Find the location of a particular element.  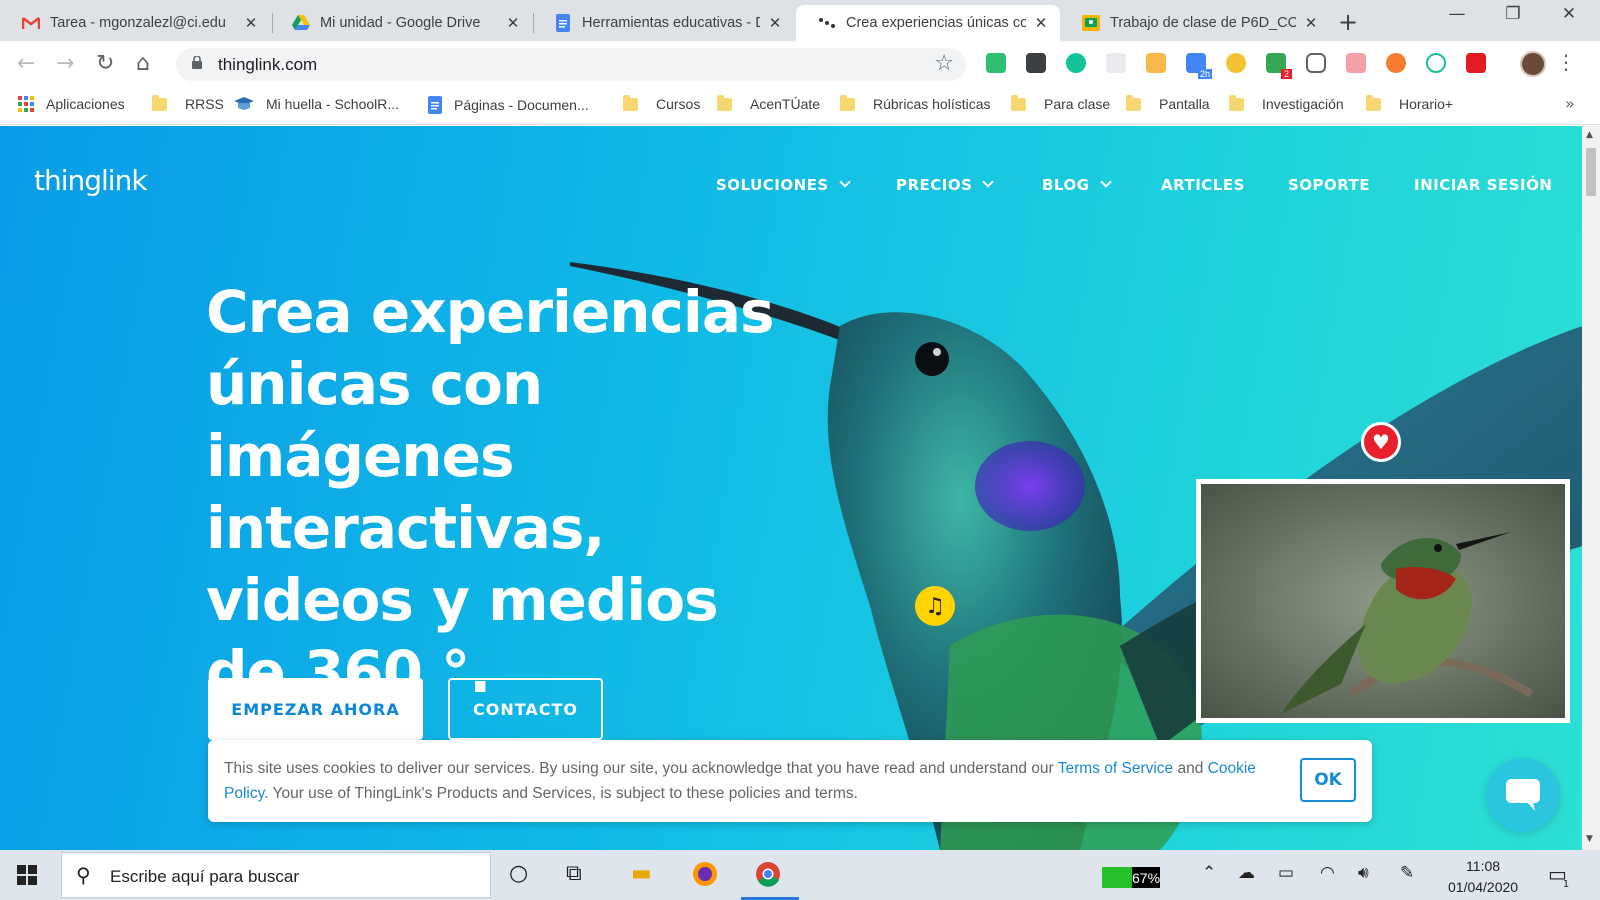

bookmark-apps: Aplicaciones is located at coordinates (71, 104).